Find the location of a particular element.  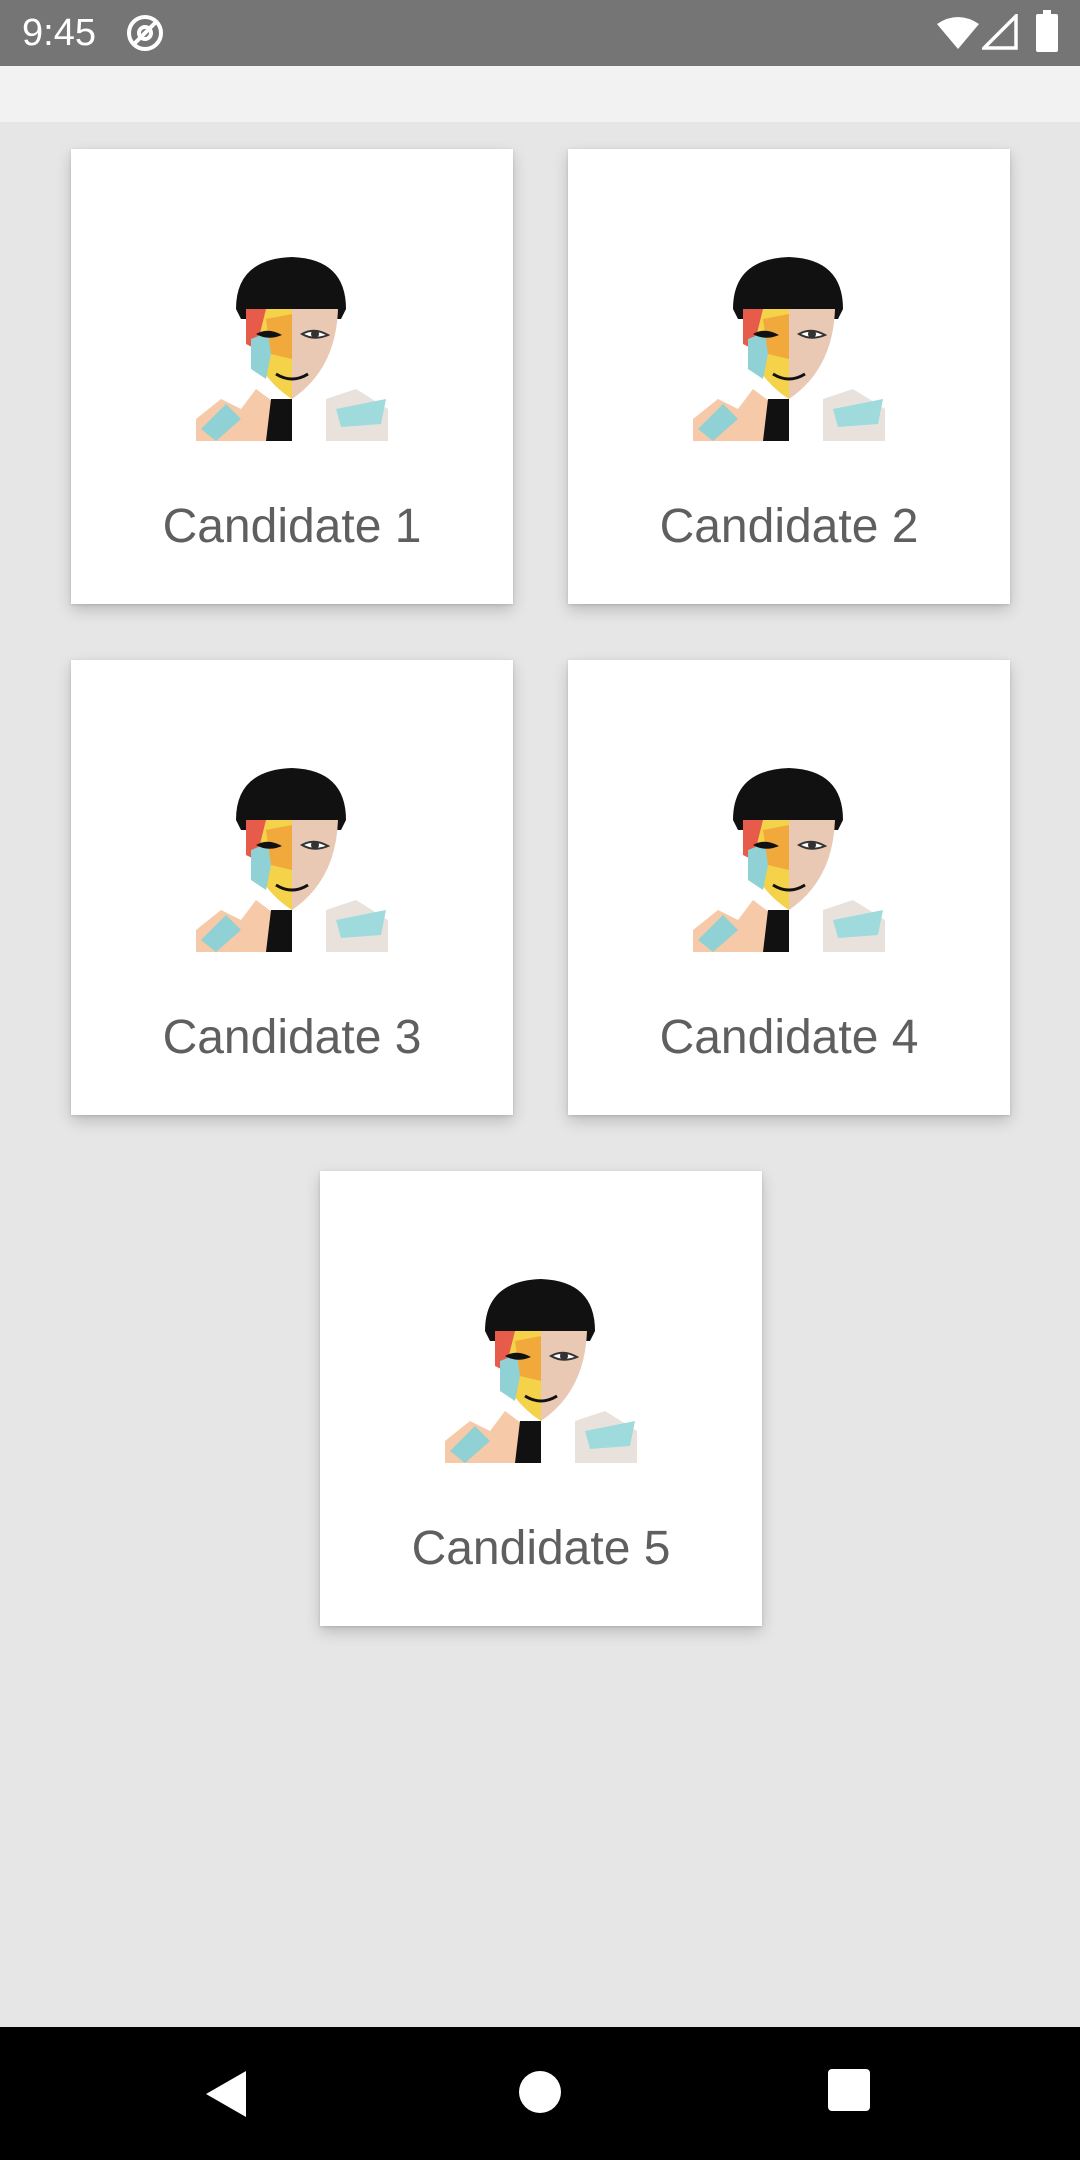

candidate-card-3: Candidate 3 is located at coordinates (292, 887).